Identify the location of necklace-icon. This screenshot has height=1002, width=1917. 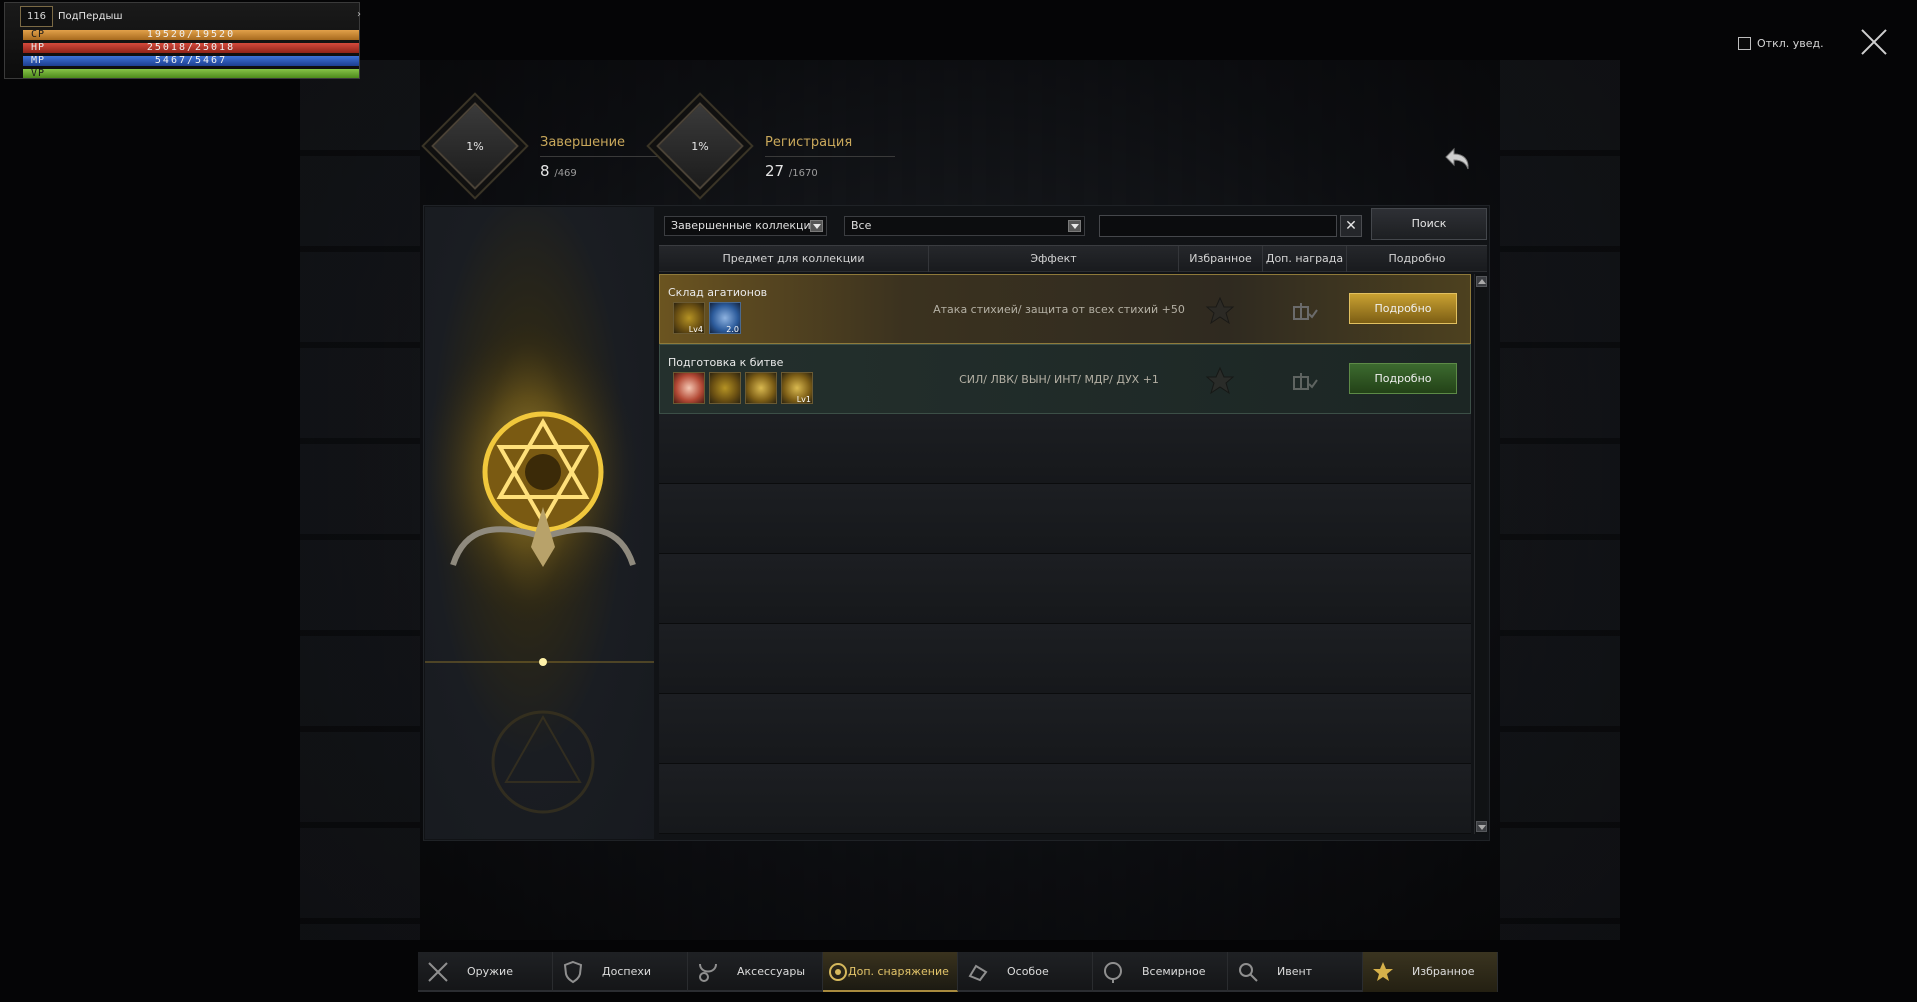
(708, 972).